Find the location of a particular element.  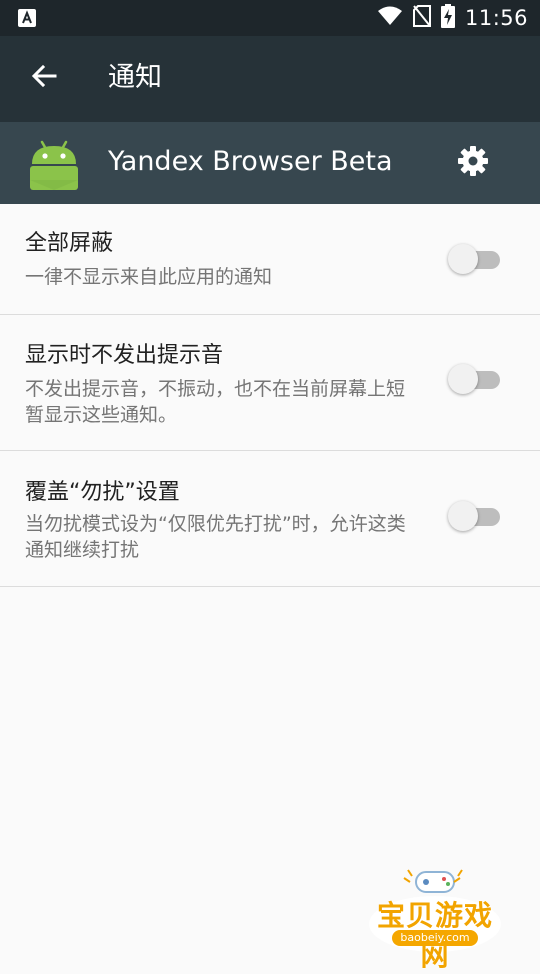

setting-subtitle: 当勿扰模式设为“仅限优先打扰”时，允许这类通知继续打扰 is located at coordinates (215, 537).